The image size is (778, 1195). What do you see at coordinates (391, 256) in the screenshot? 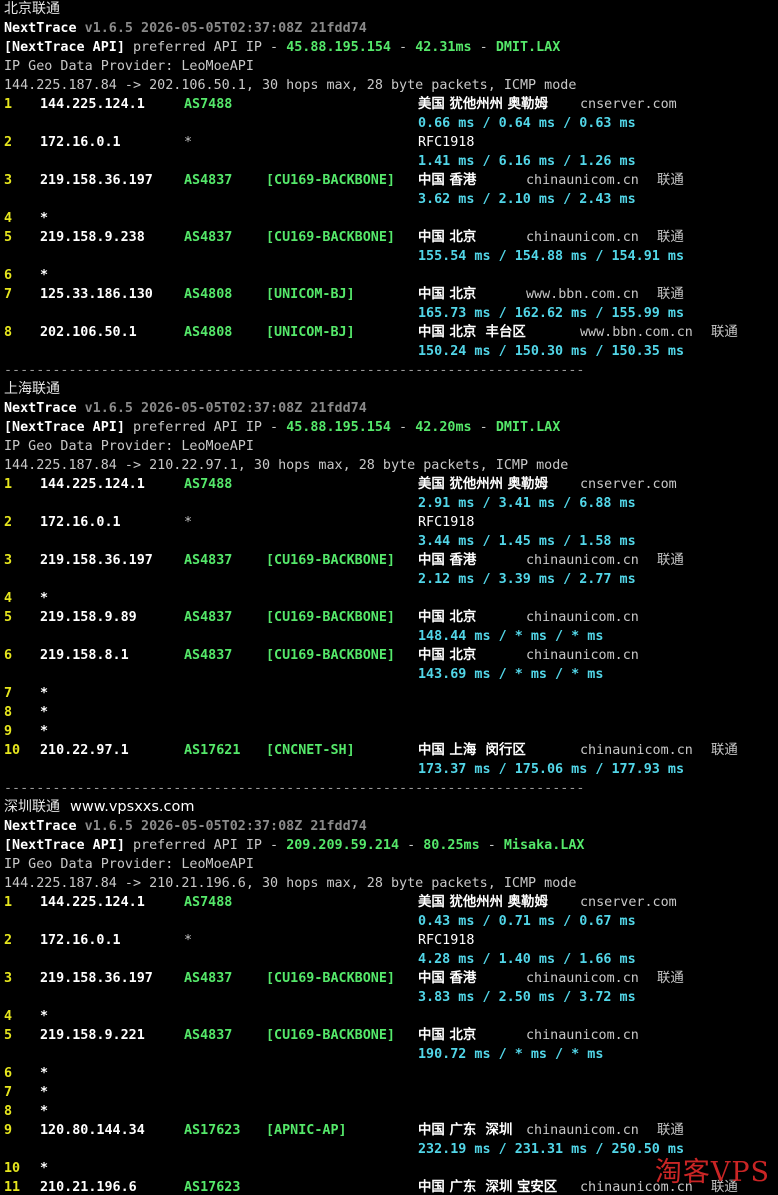
I see `hop-rtt-line: 155.54 ms / 154.88 ms / 154.91 ms` at bounding box center [391, 256].